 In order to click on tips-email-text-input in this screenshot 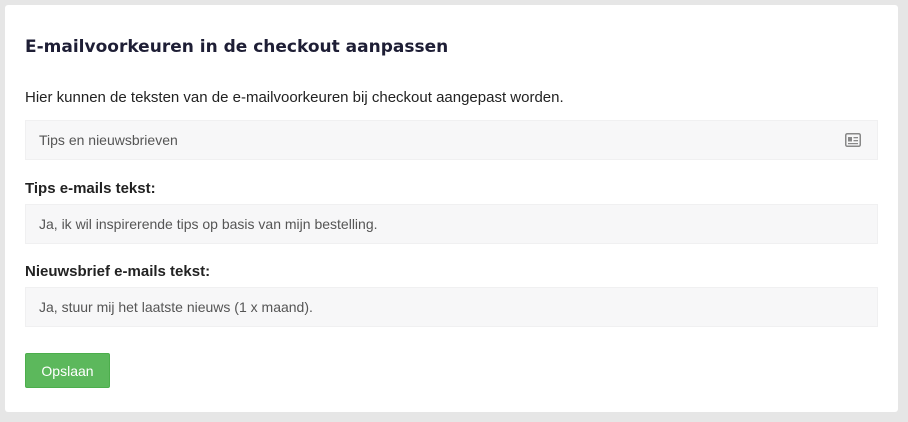, I will do `click(451, 224)`.